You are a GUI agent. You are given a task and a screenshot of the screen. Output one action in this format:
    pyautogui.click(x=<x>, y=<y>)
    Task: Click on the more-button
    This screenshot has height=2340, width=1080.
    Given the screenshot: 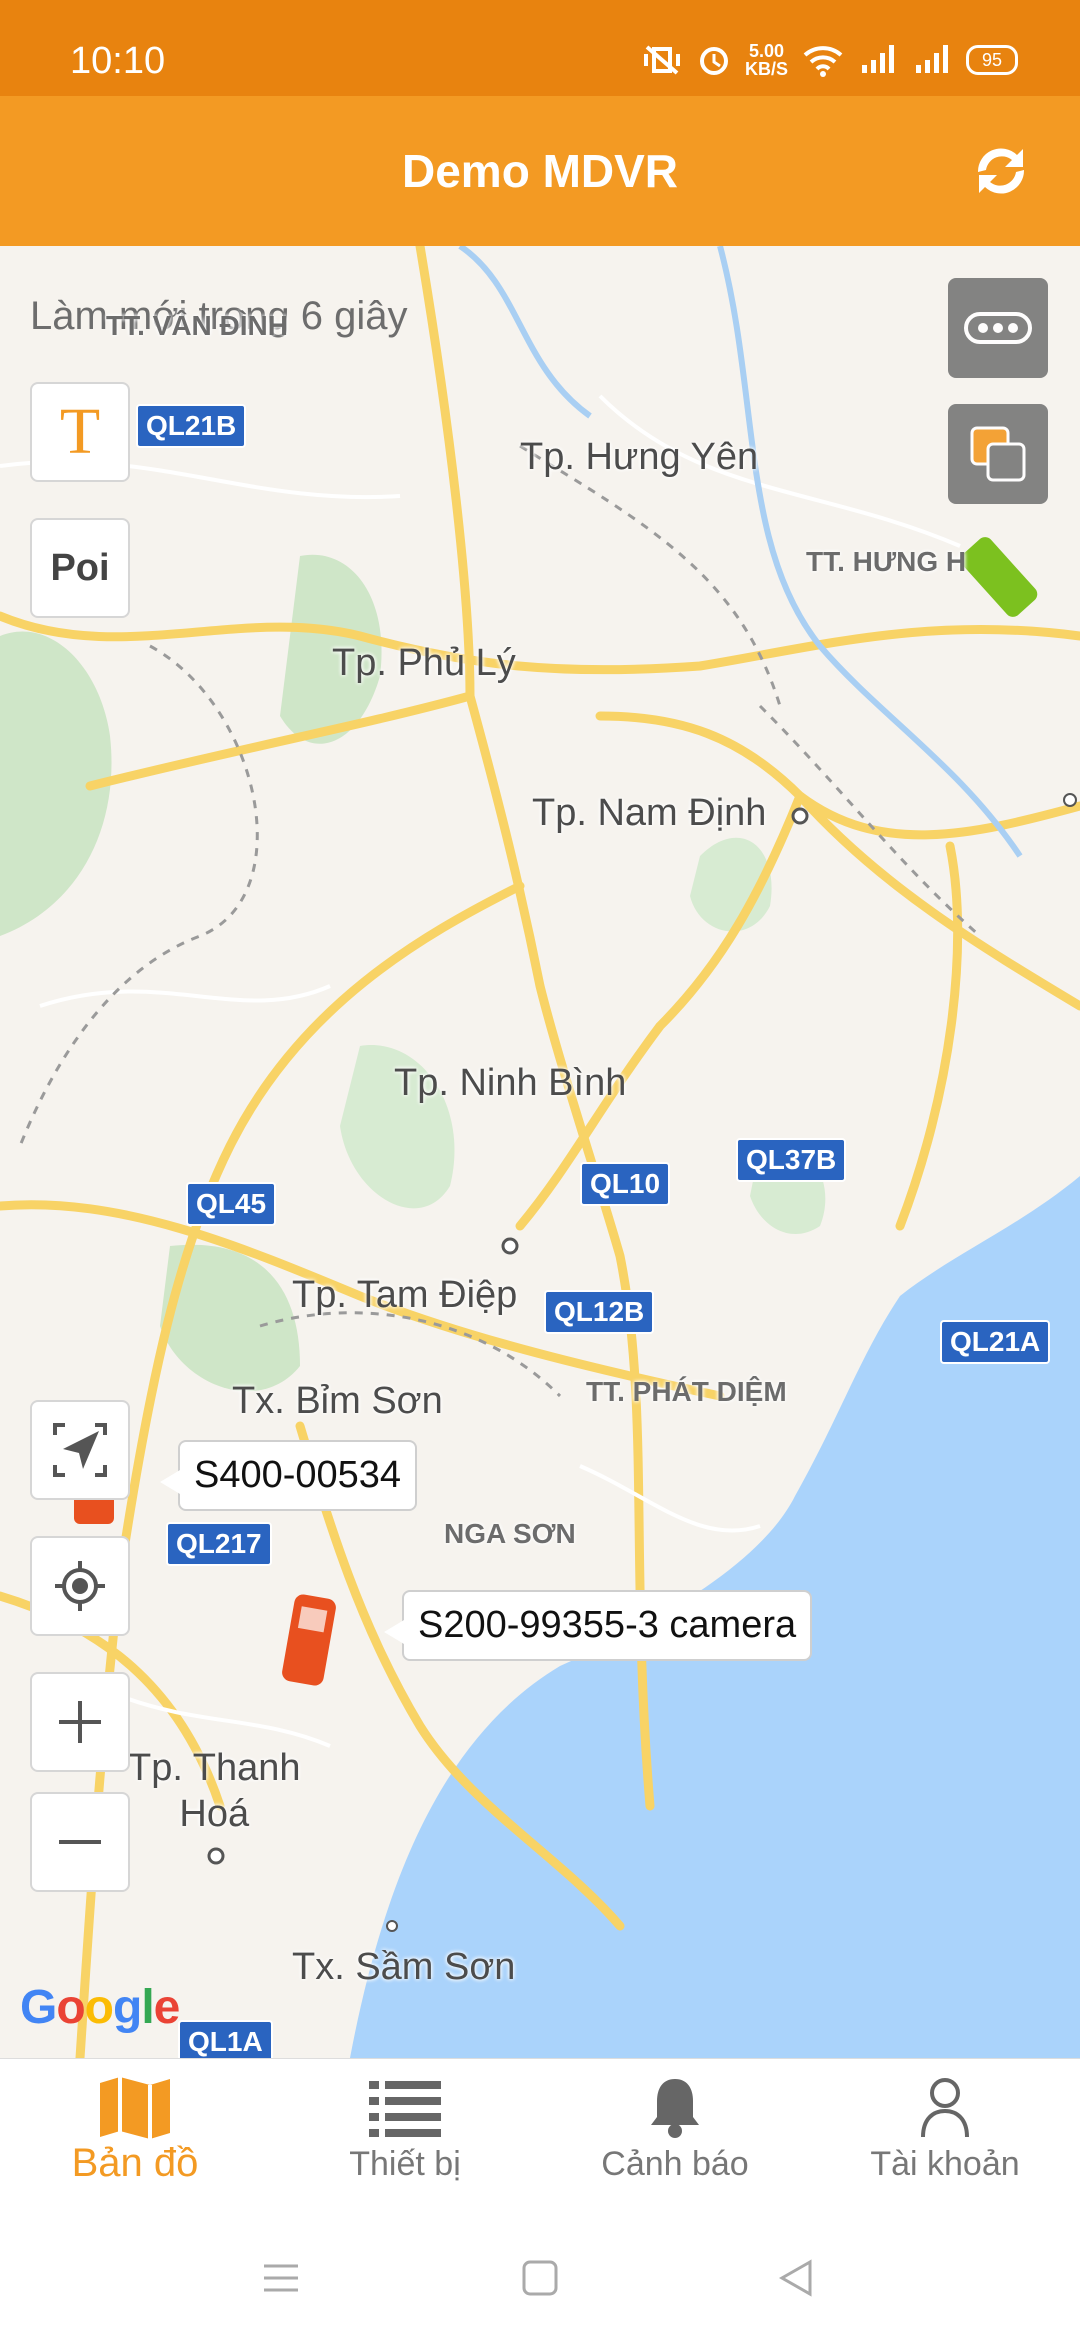 What is the action you would take?
    pyautogui.click(x=998, y=328)
    